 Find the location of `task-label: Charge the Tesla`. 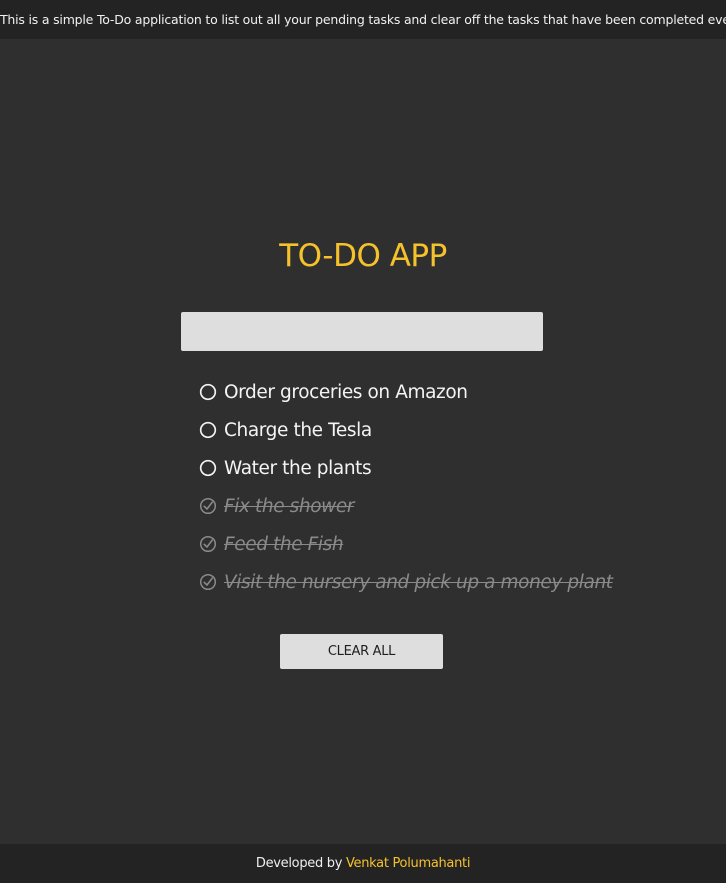

task-label: Charge the Tesla is located at coordinates (298, 430).